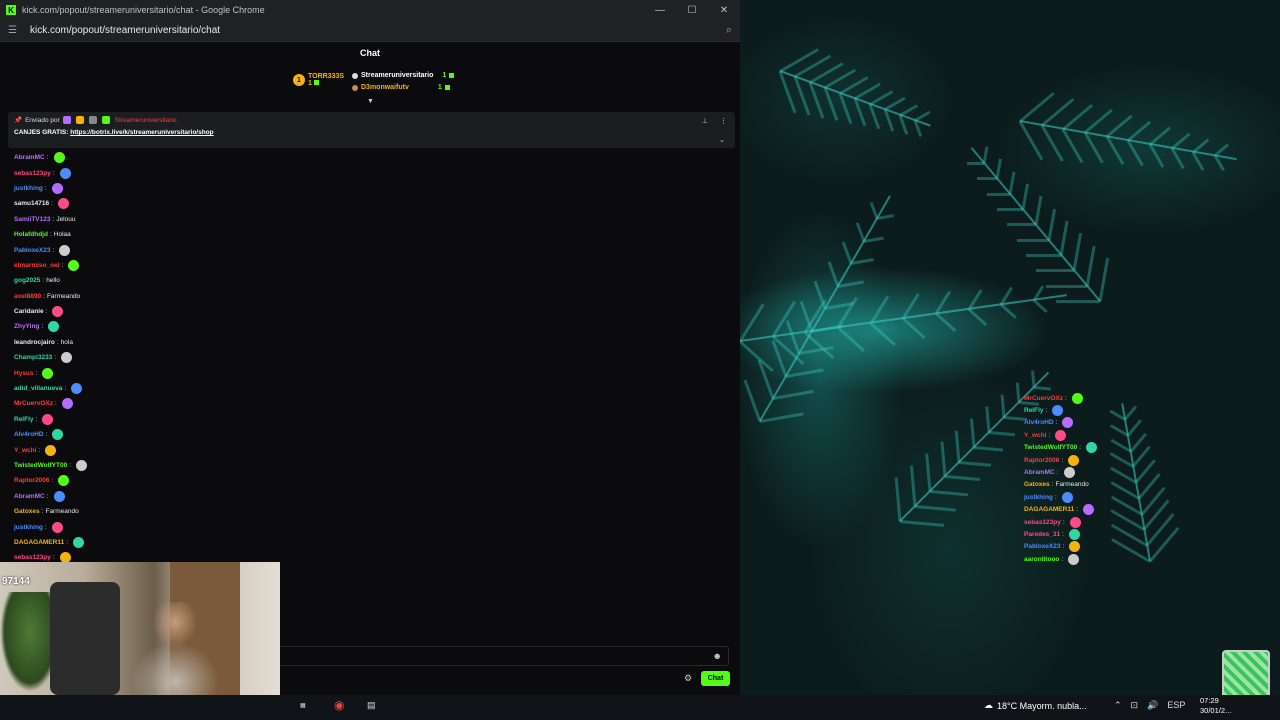 Image resolution: width=1280 pixels, height=720 pixels. Describe the element at coordinates (26, 326) in the screenshot. I see `chat-username: ZhyYing` at that location.